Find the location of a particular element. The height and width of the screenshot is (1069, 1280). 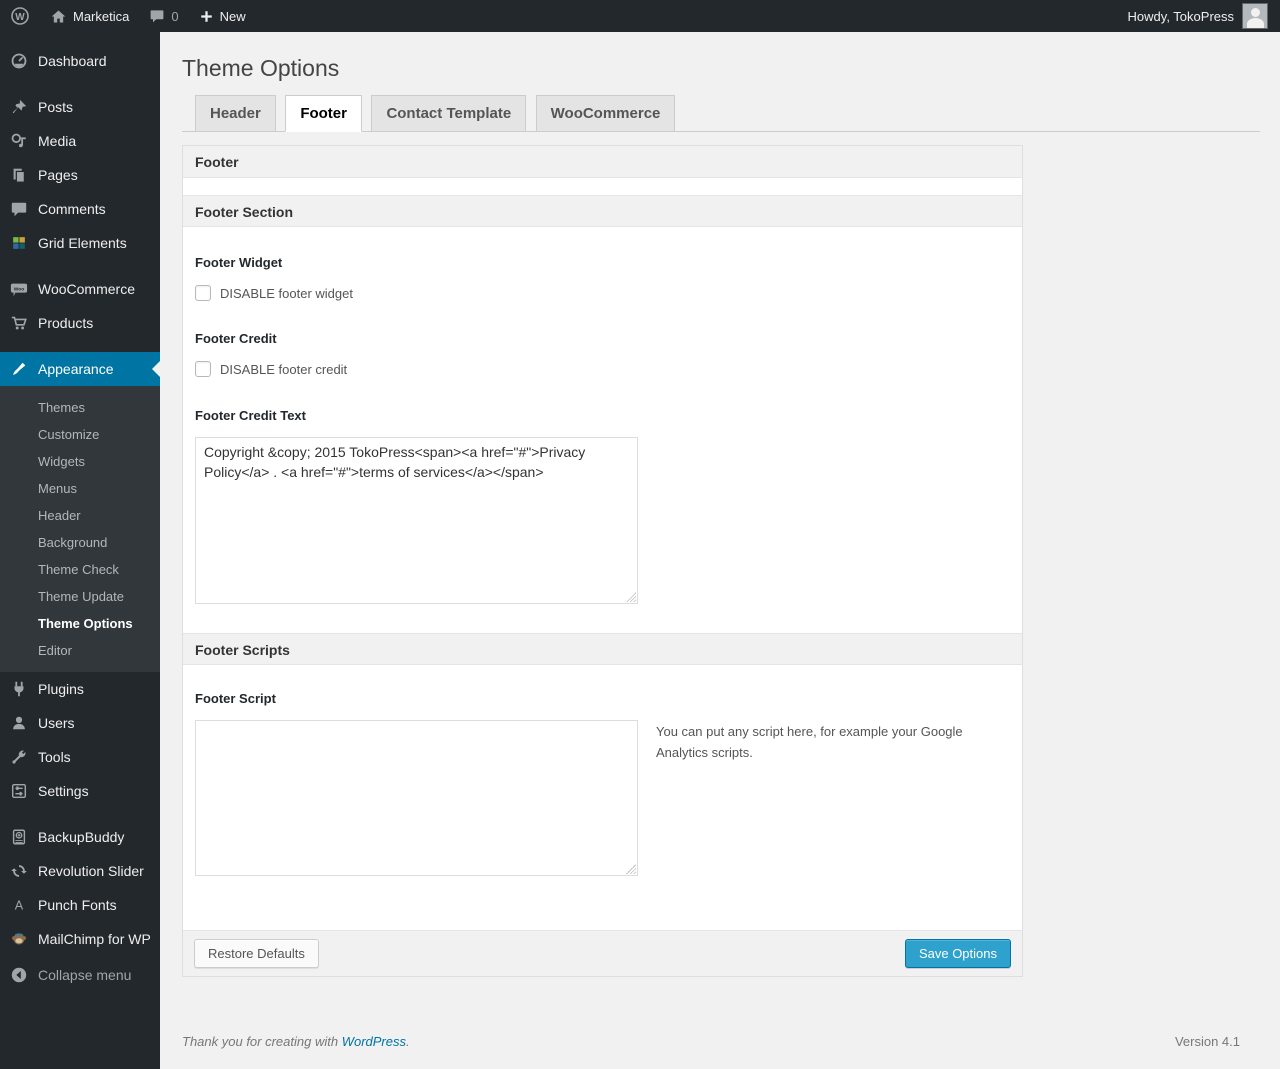

comments-menu: 0 is located at coordinates (163, 16).